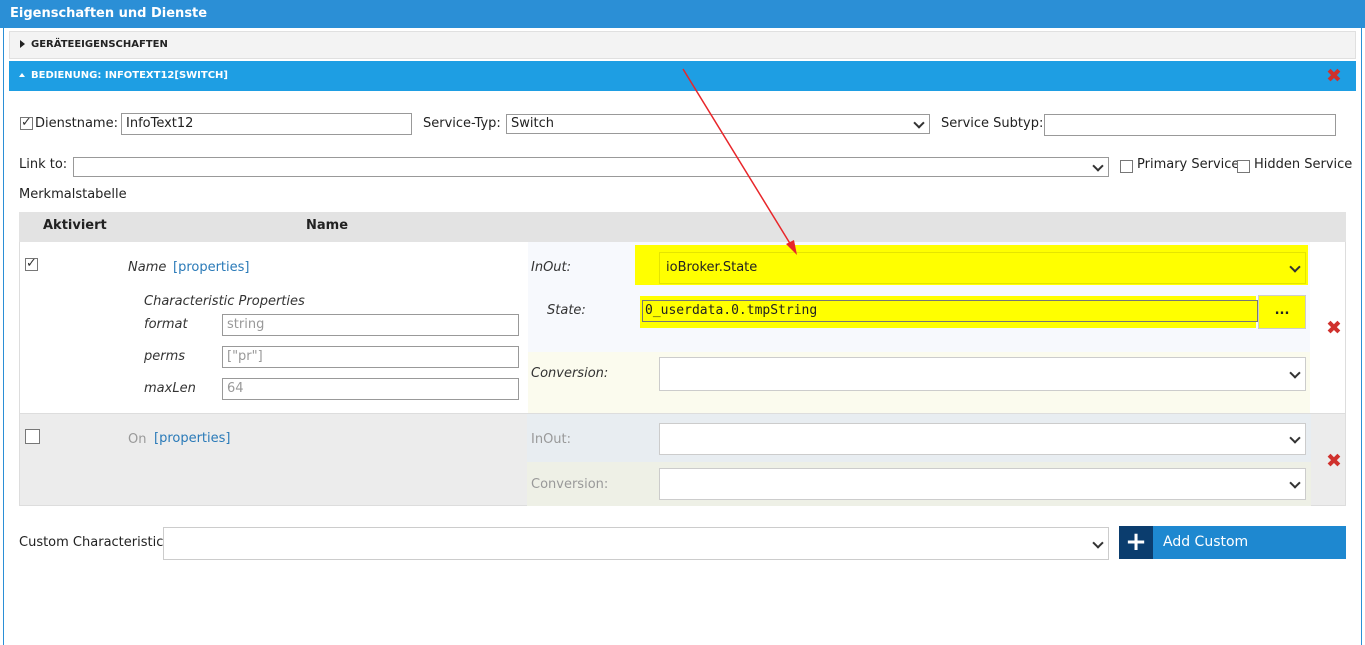  I want to click on annotation-arrow-line, so click(738, 159).